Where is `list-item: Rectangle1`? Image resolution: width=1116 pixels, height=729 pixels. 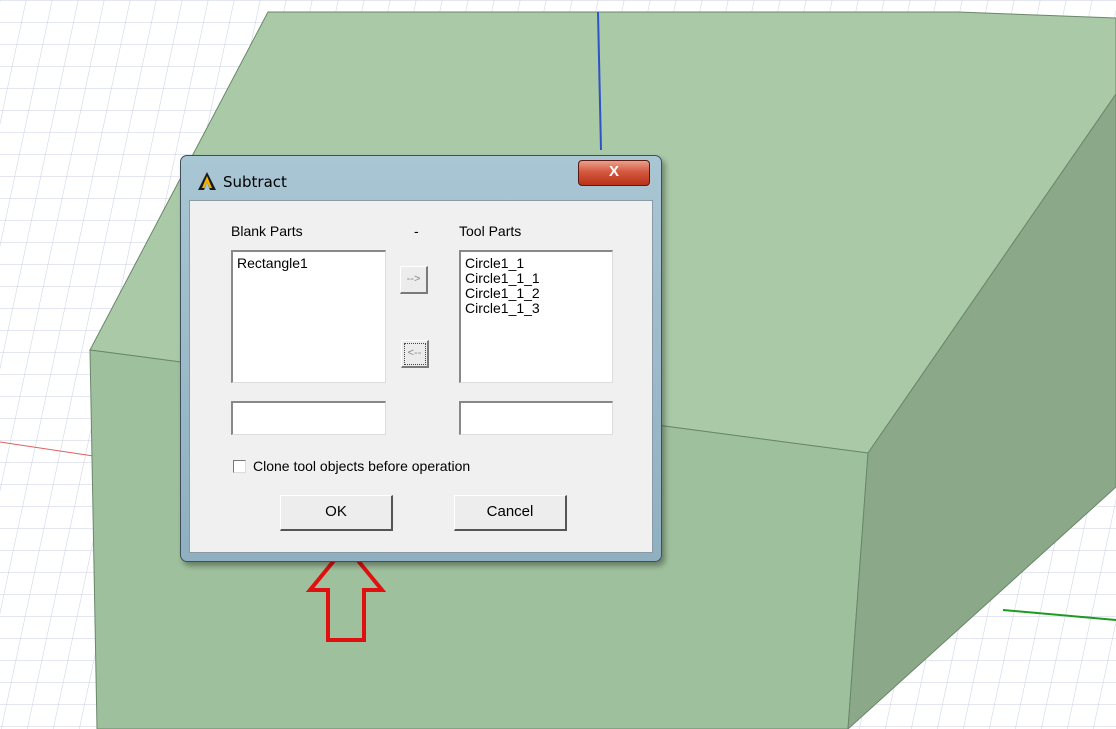
list-item: Rectangle1 is located at coordinates (311, 263).